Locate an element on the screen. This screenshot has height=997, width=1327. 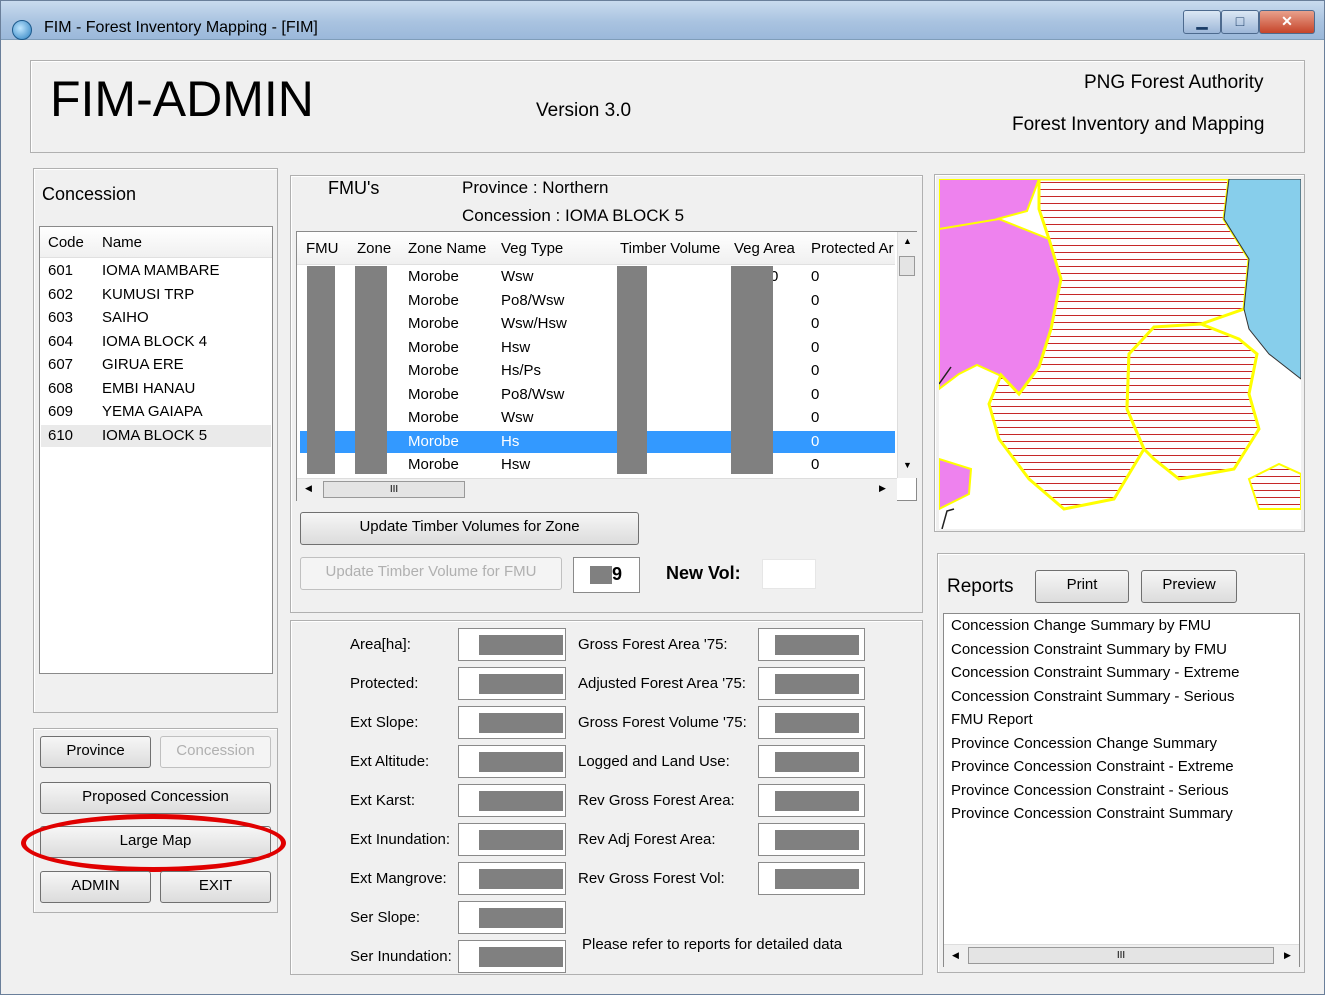
column-header-fmu: FMU is located at coordinates (322, 248).